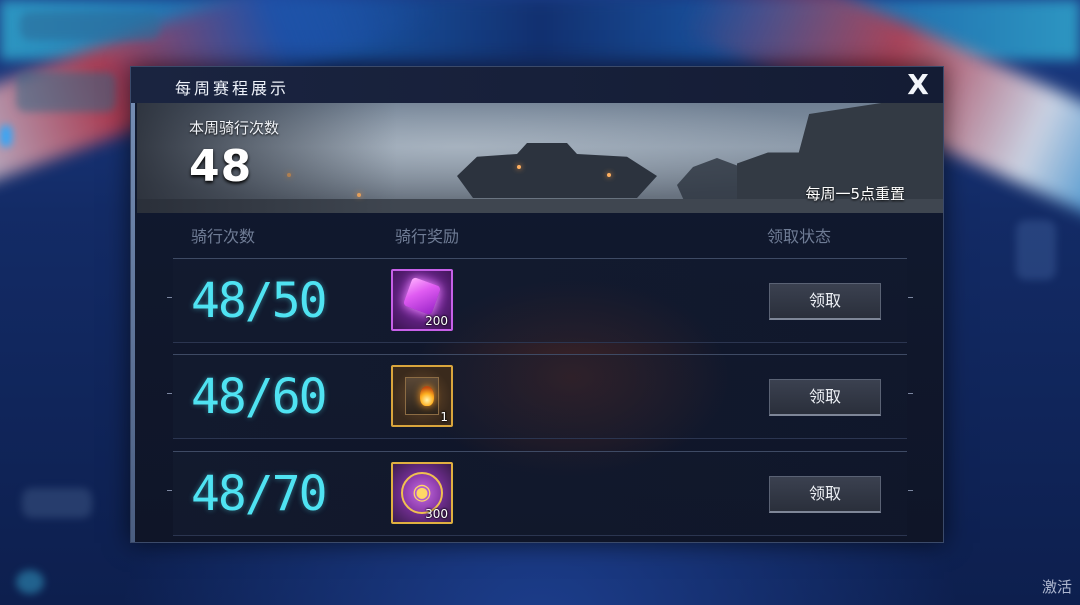 This screenshot has width=1080, height=605. I want to click on weekly-banner: 本周骑行次数 48 每周一5点重置, so click(540, 158).